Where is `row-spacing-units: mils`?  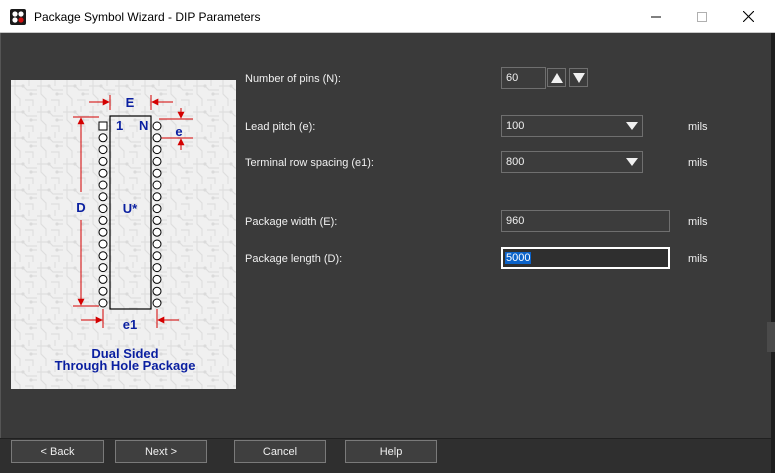 row-spacing-units: mils is located at coordinates (698, 163).